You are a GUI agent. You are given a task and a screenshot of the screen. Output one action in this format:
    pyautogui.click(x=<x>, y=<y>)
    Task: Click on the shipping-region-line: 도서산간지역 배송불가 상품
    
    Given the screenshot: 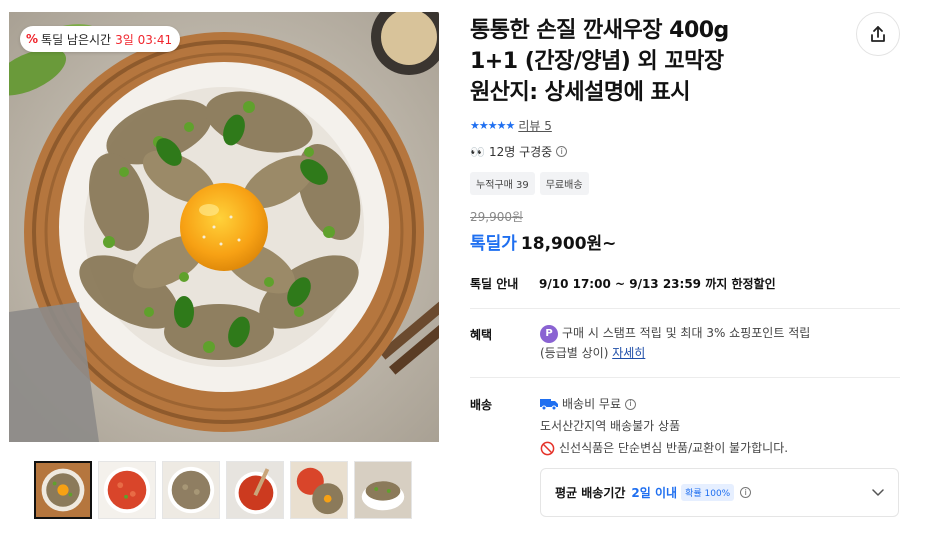 What is the action you would take?
    pyautogui.click(x=720, y=426)
    